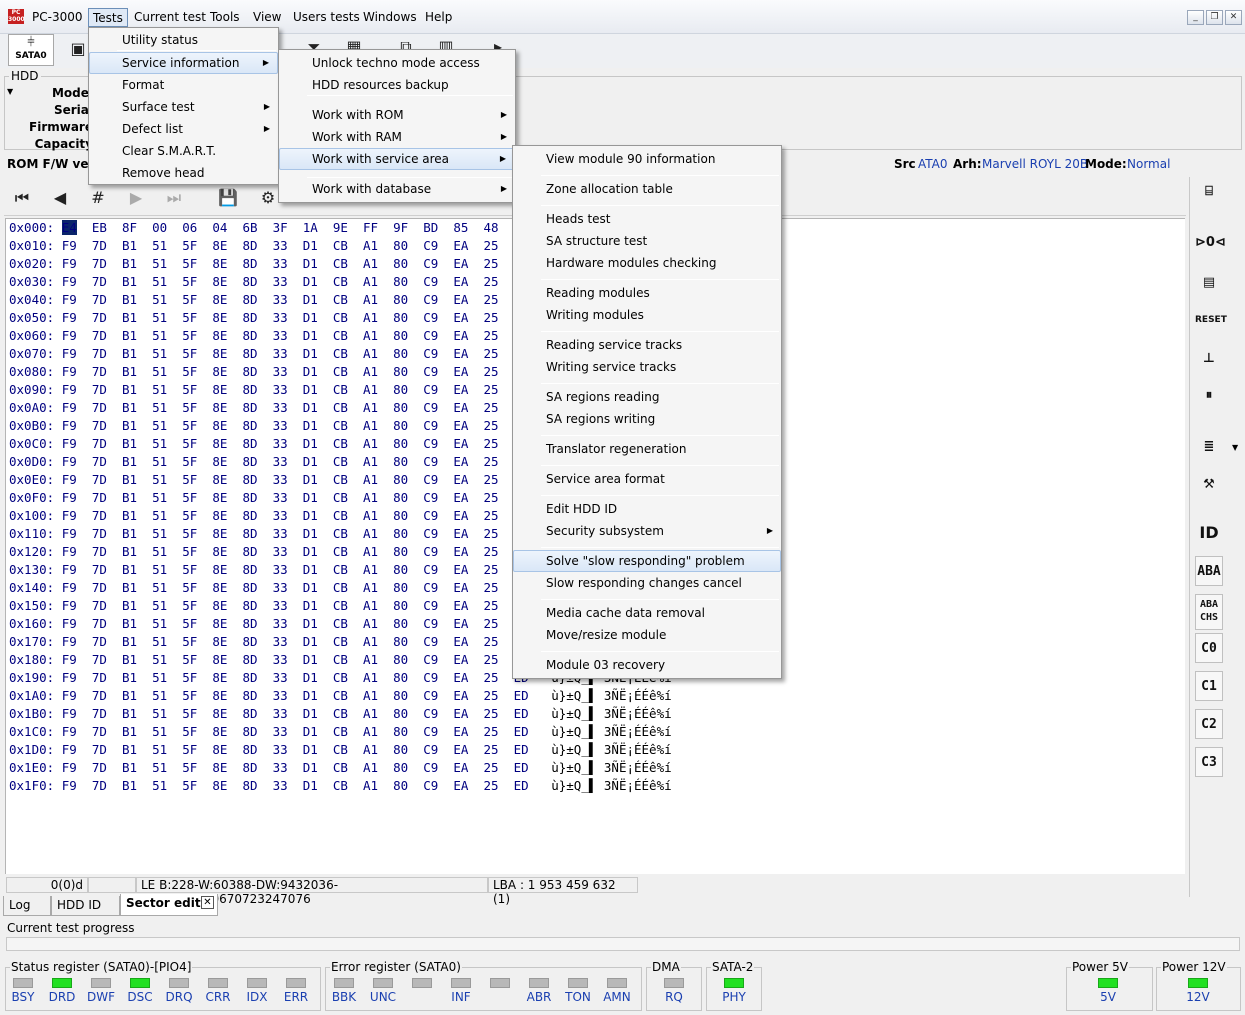 This screenshot has width=1245, height=1015. I want to click on menu-current-test: Current test, so click(170, 17).